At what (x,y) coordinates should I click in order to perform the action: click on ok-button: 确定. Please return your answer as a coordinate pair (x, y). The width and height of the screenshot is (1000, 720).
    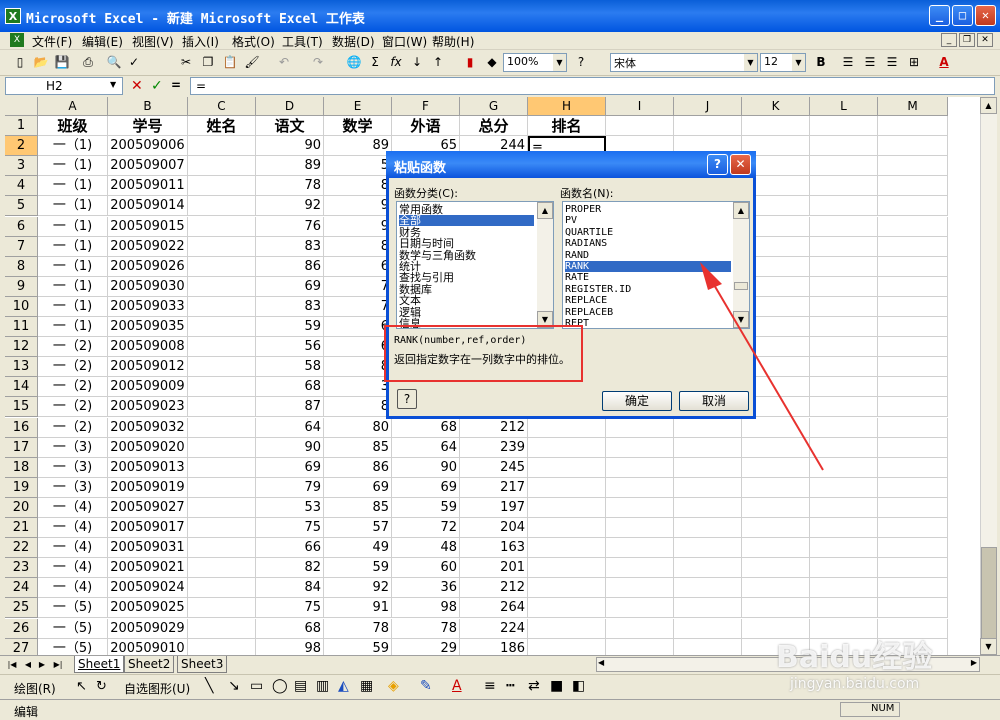
    Looking at the image, I should click on (637, 401).